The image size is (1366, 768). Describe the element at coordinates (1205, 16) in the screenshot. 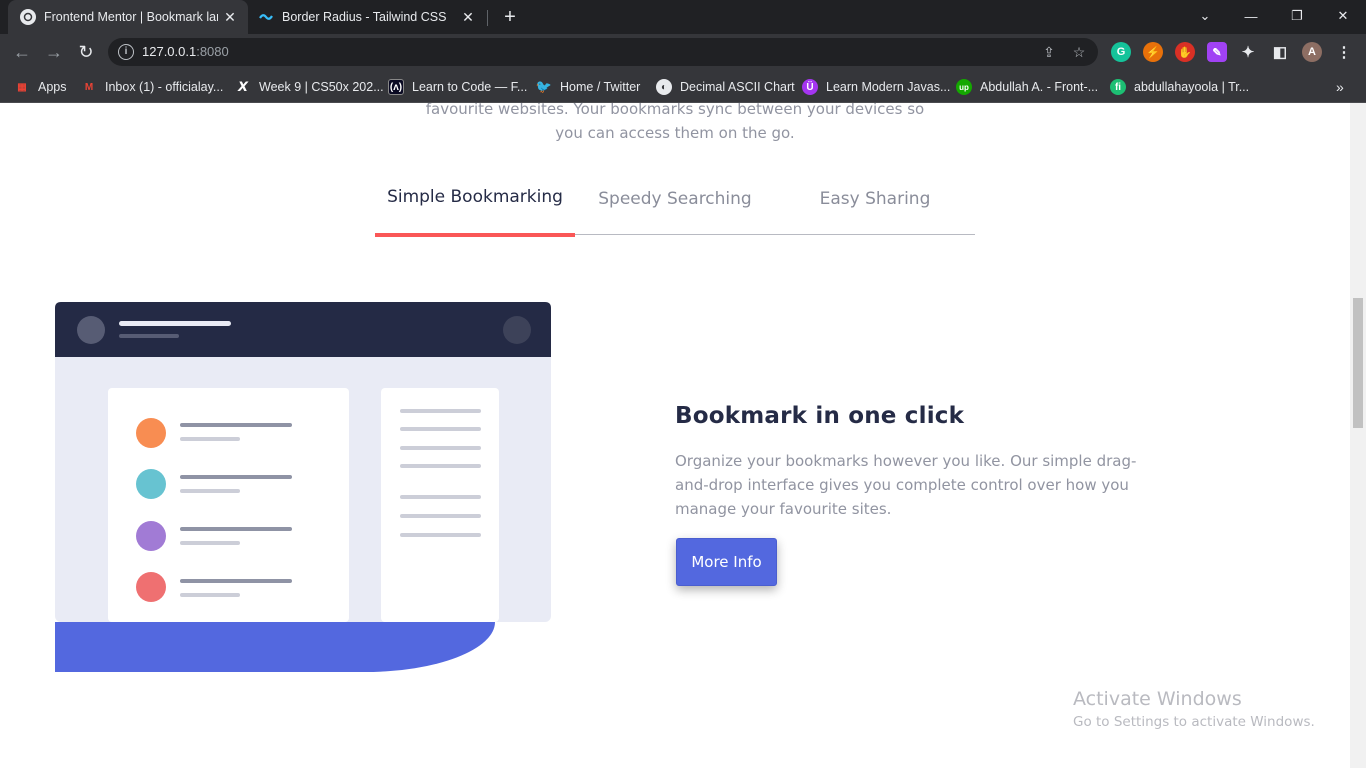

I see `tab-search-icon: ⌄` at that location.